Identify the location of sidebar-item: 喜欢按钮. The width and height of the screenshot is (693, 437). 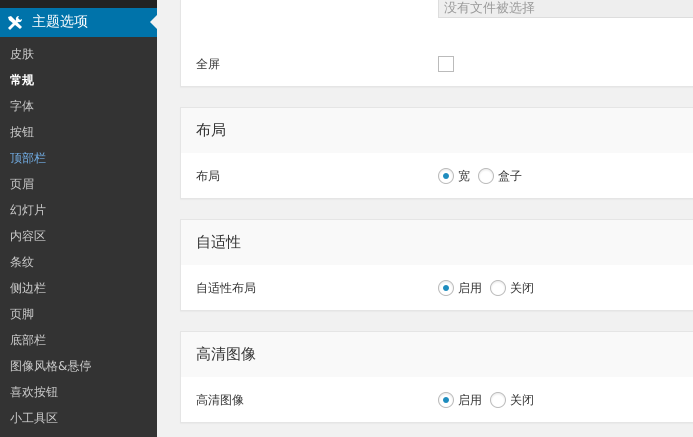
(78, 392).